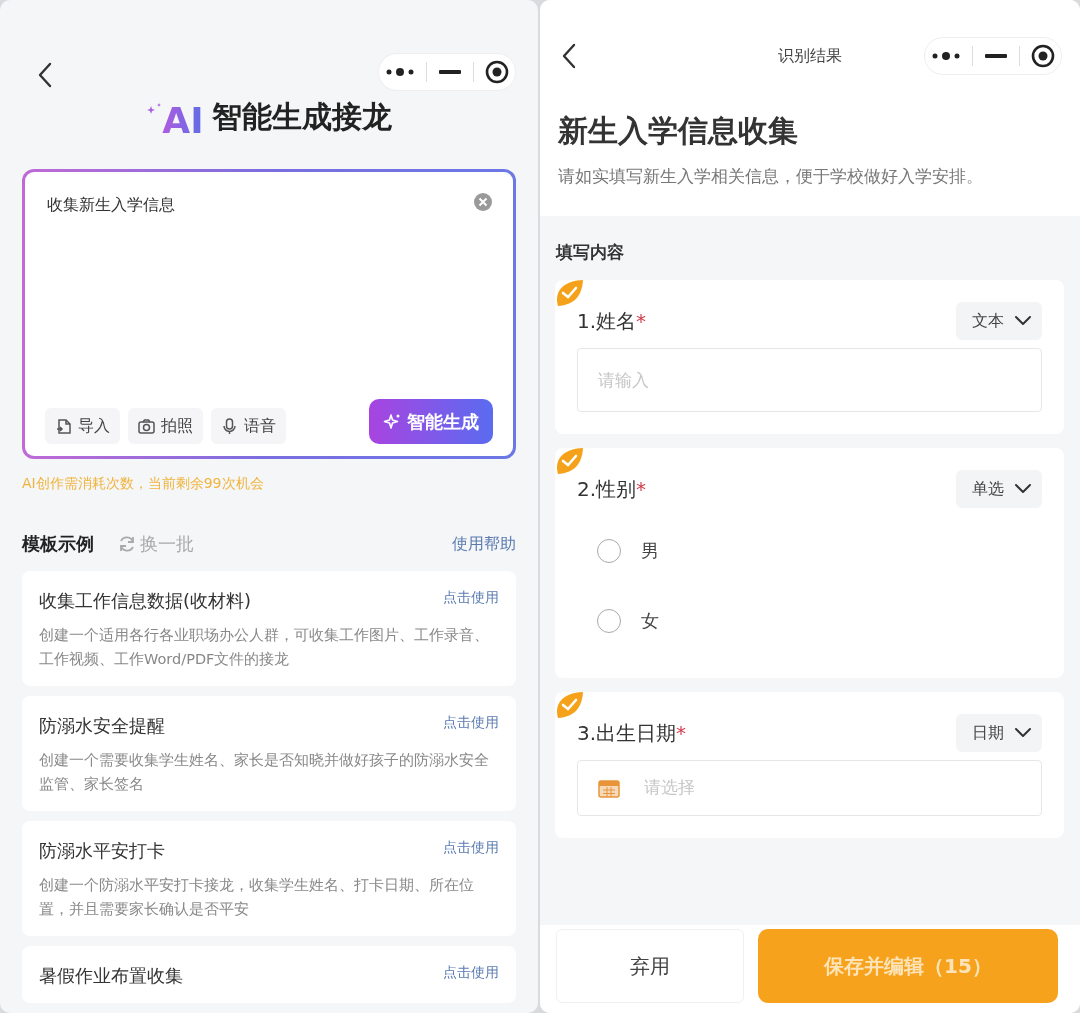 The image size is (1080, 1013). Describe the element at coordinates (63, 426) in the screenshot. I see `import-icon` at that location.